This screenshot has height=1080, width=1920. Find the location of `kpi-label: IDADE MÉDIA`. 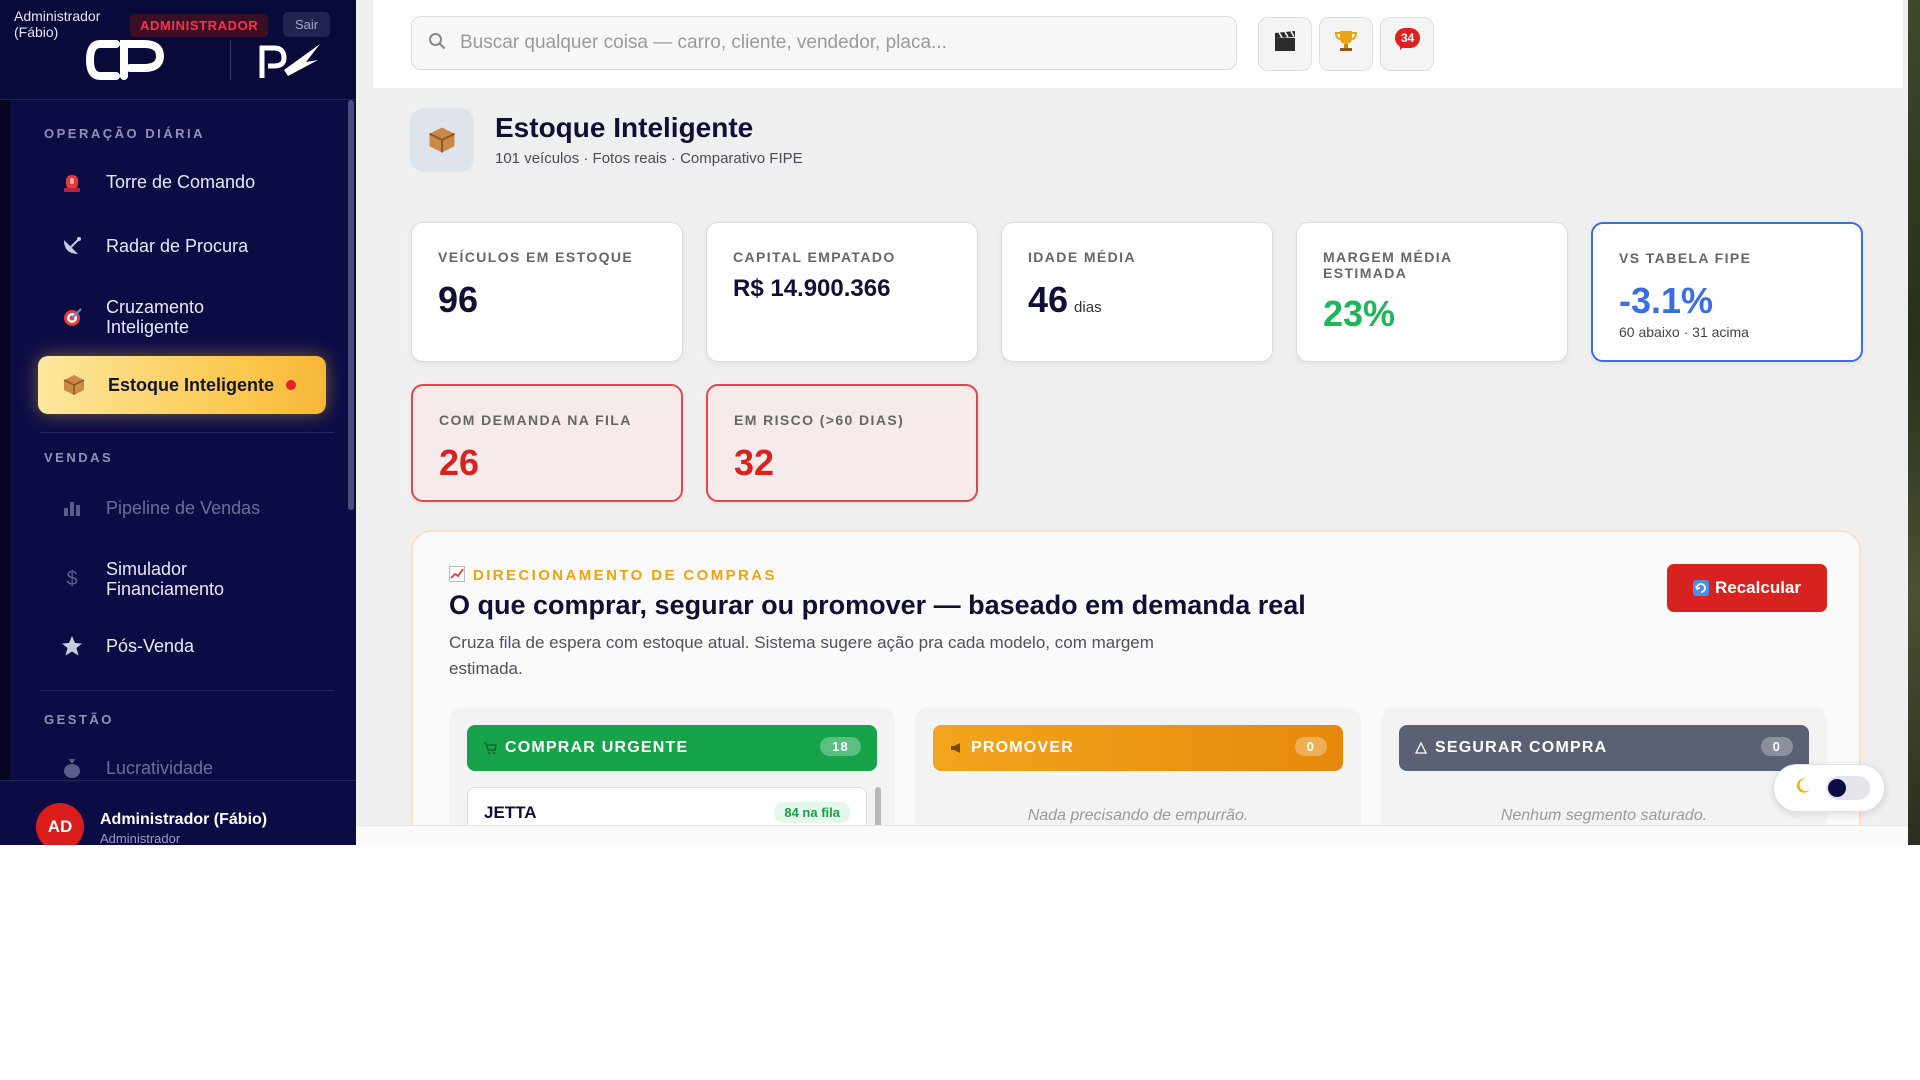

kpi-label: IDADE MÉDIA is located at coordinates (1082, 257).